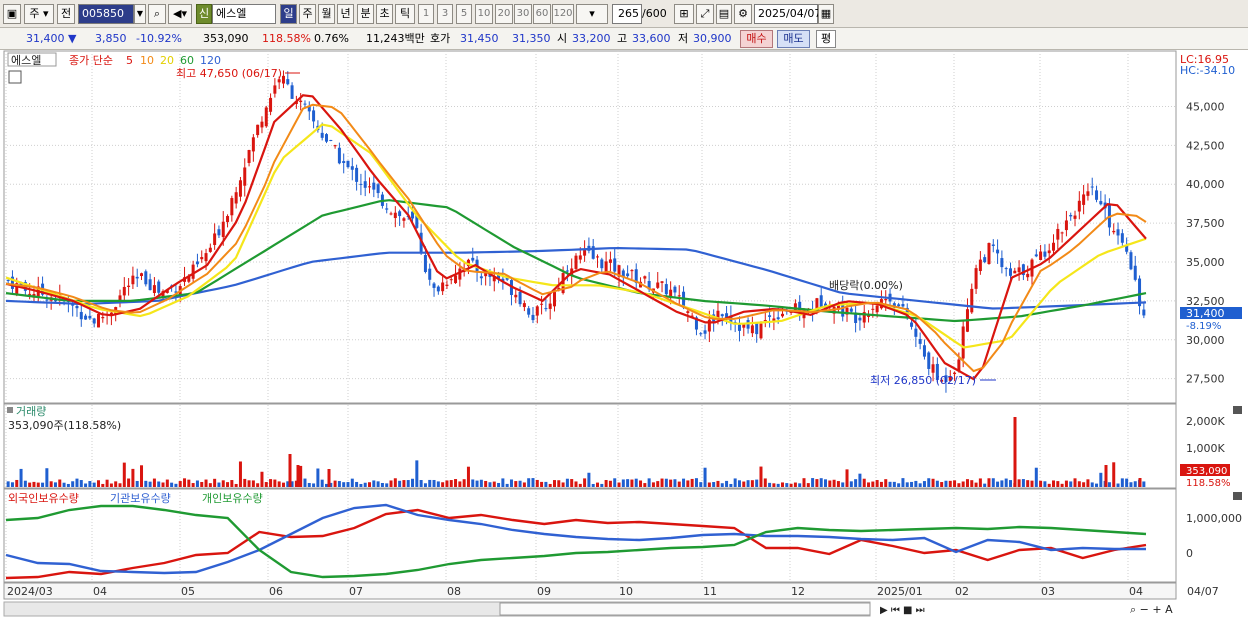  Describe the element at coordinates (111, 38) in the screenshot. I see `price-change: 3,850` at that location.